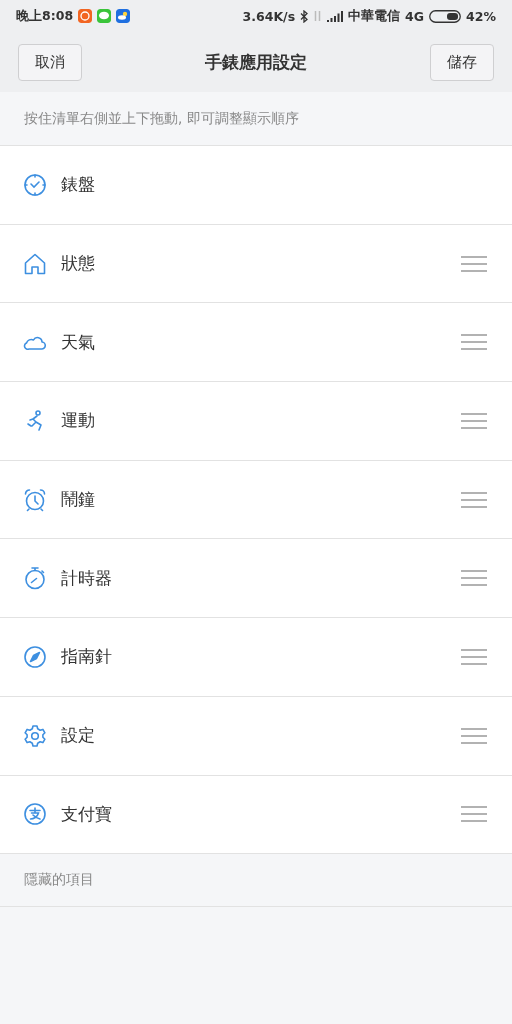 This screenshot has width=512, height=1024. Describe the element at coordinates (256, 421) in the screenshot. I see `app-list-row: 運動` at that location.